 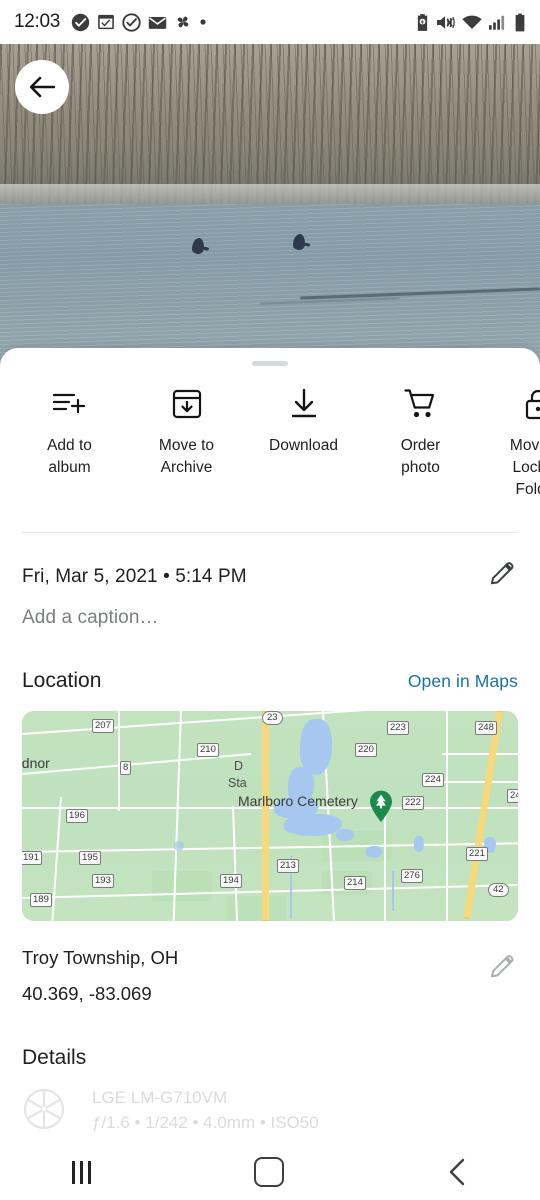 I want to click on map-route-shield: 221, so click(x=477, y=854).